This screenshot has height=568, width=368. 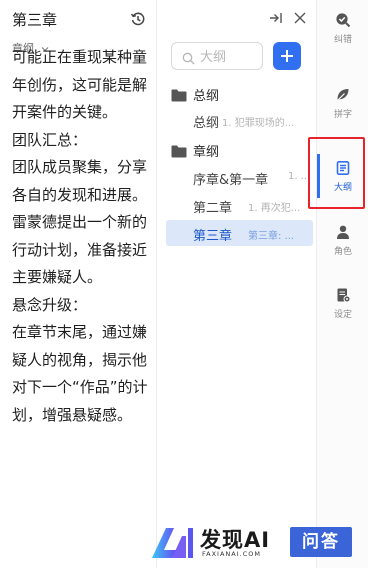 I want to click on close-icon, so click(x=300, y=18).